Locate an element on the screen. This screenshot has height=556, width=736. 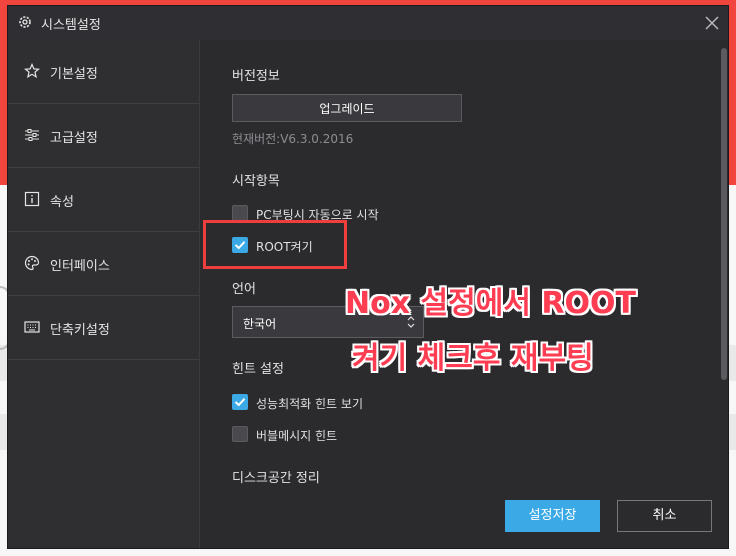
sidebar-item-shortcuts: 단축키설정 is located at coordinates (103, 328).